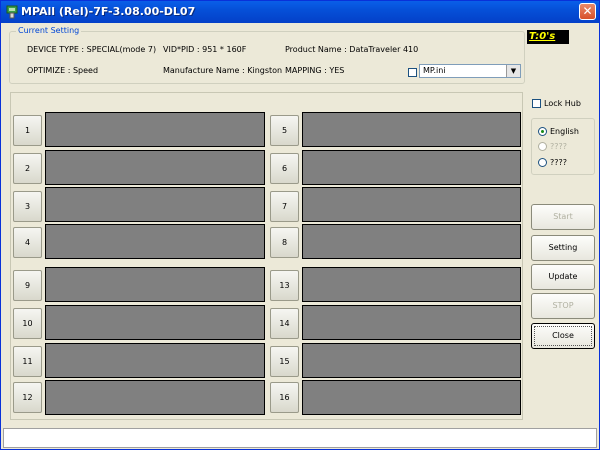 Image resolution: width=600 pixels, height=450 pixels. What do you see at coordinates (284, 206) in the screenshot?
I see `port-button-7: 7` at bounding box center [284, 206].